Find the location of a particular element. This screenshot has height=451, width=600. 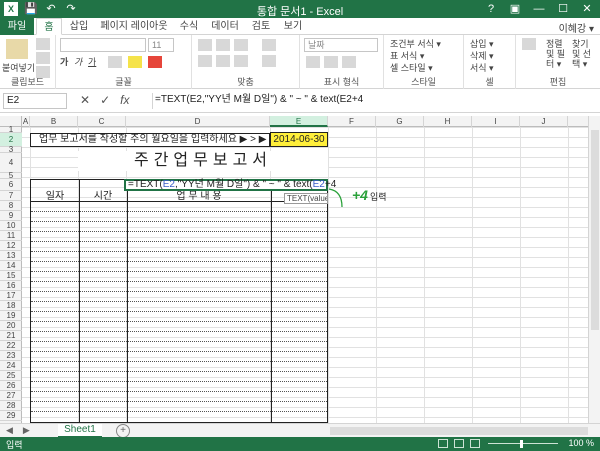

tab-file: 파일 is located at coordinates (17, 26).